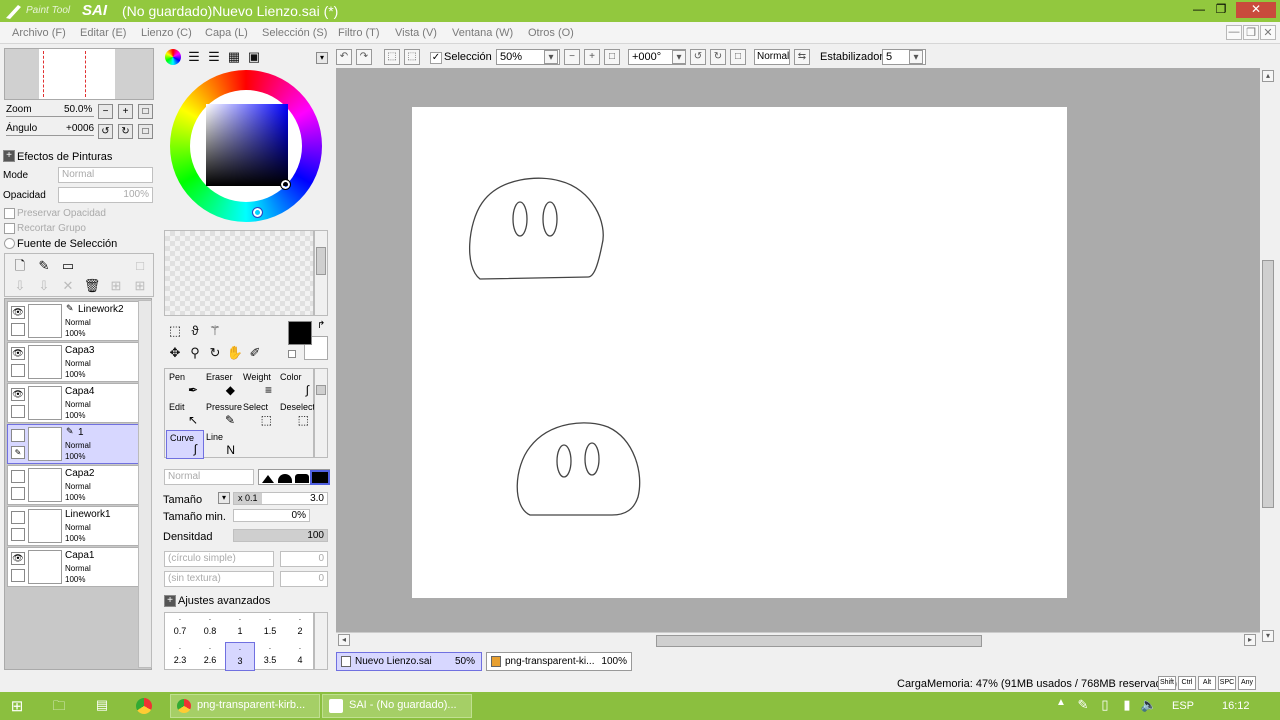 Image resolution: width=1280 pixels, height=720 pixels. What do you see at coordinates (268, 479) in the screenshot?
I see `brush-edge-hard-icon` at bounding box center [268, 479].